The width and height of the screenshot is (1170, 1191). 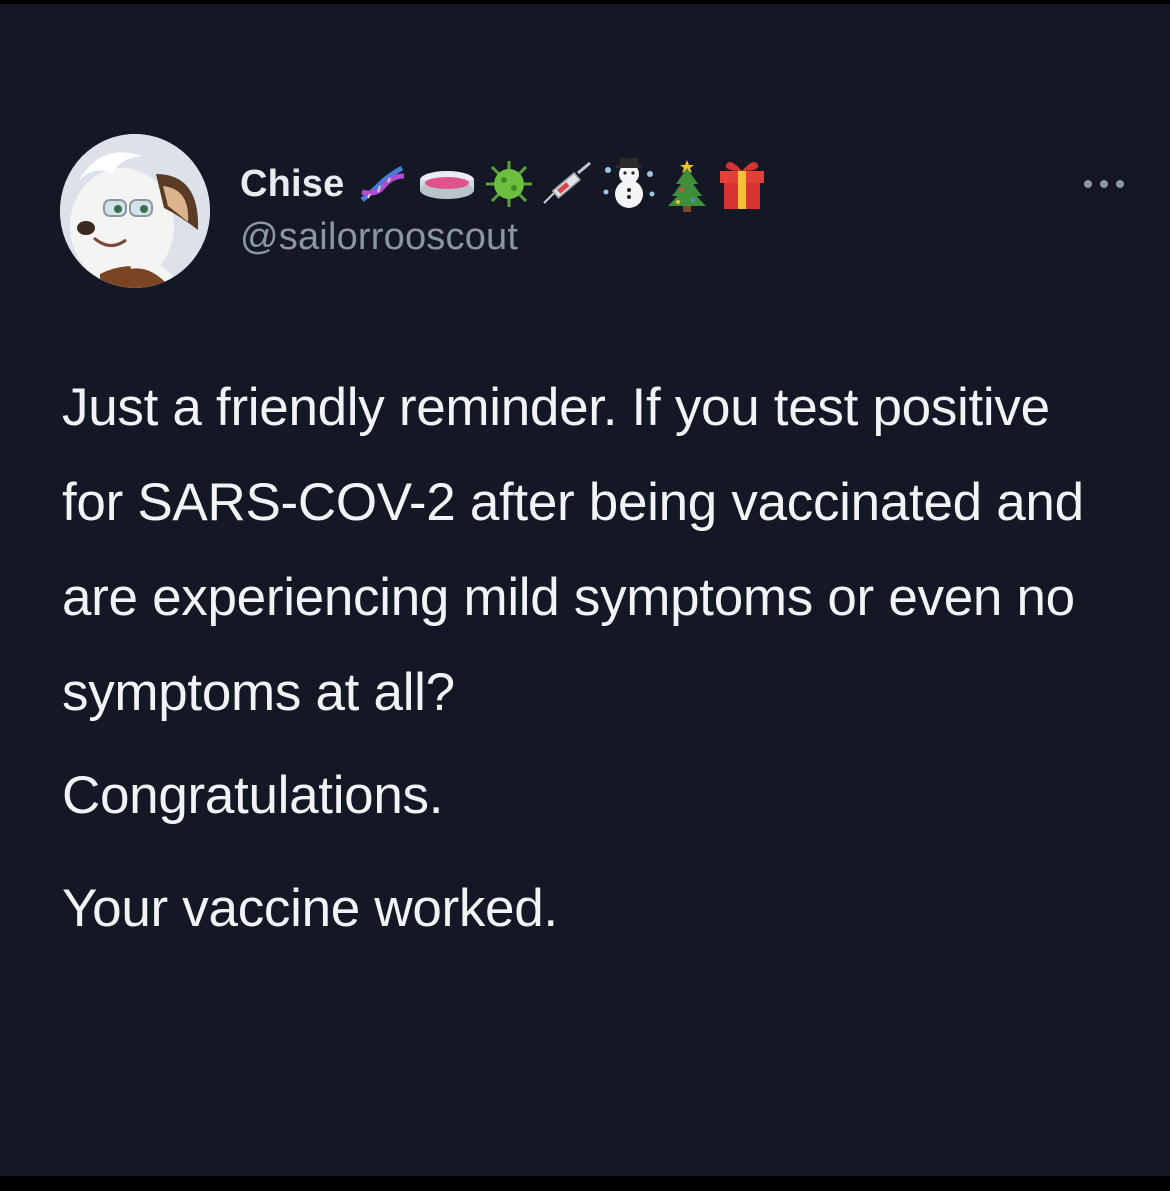 I want to click on name-emojis, so click(x=562, y=184).